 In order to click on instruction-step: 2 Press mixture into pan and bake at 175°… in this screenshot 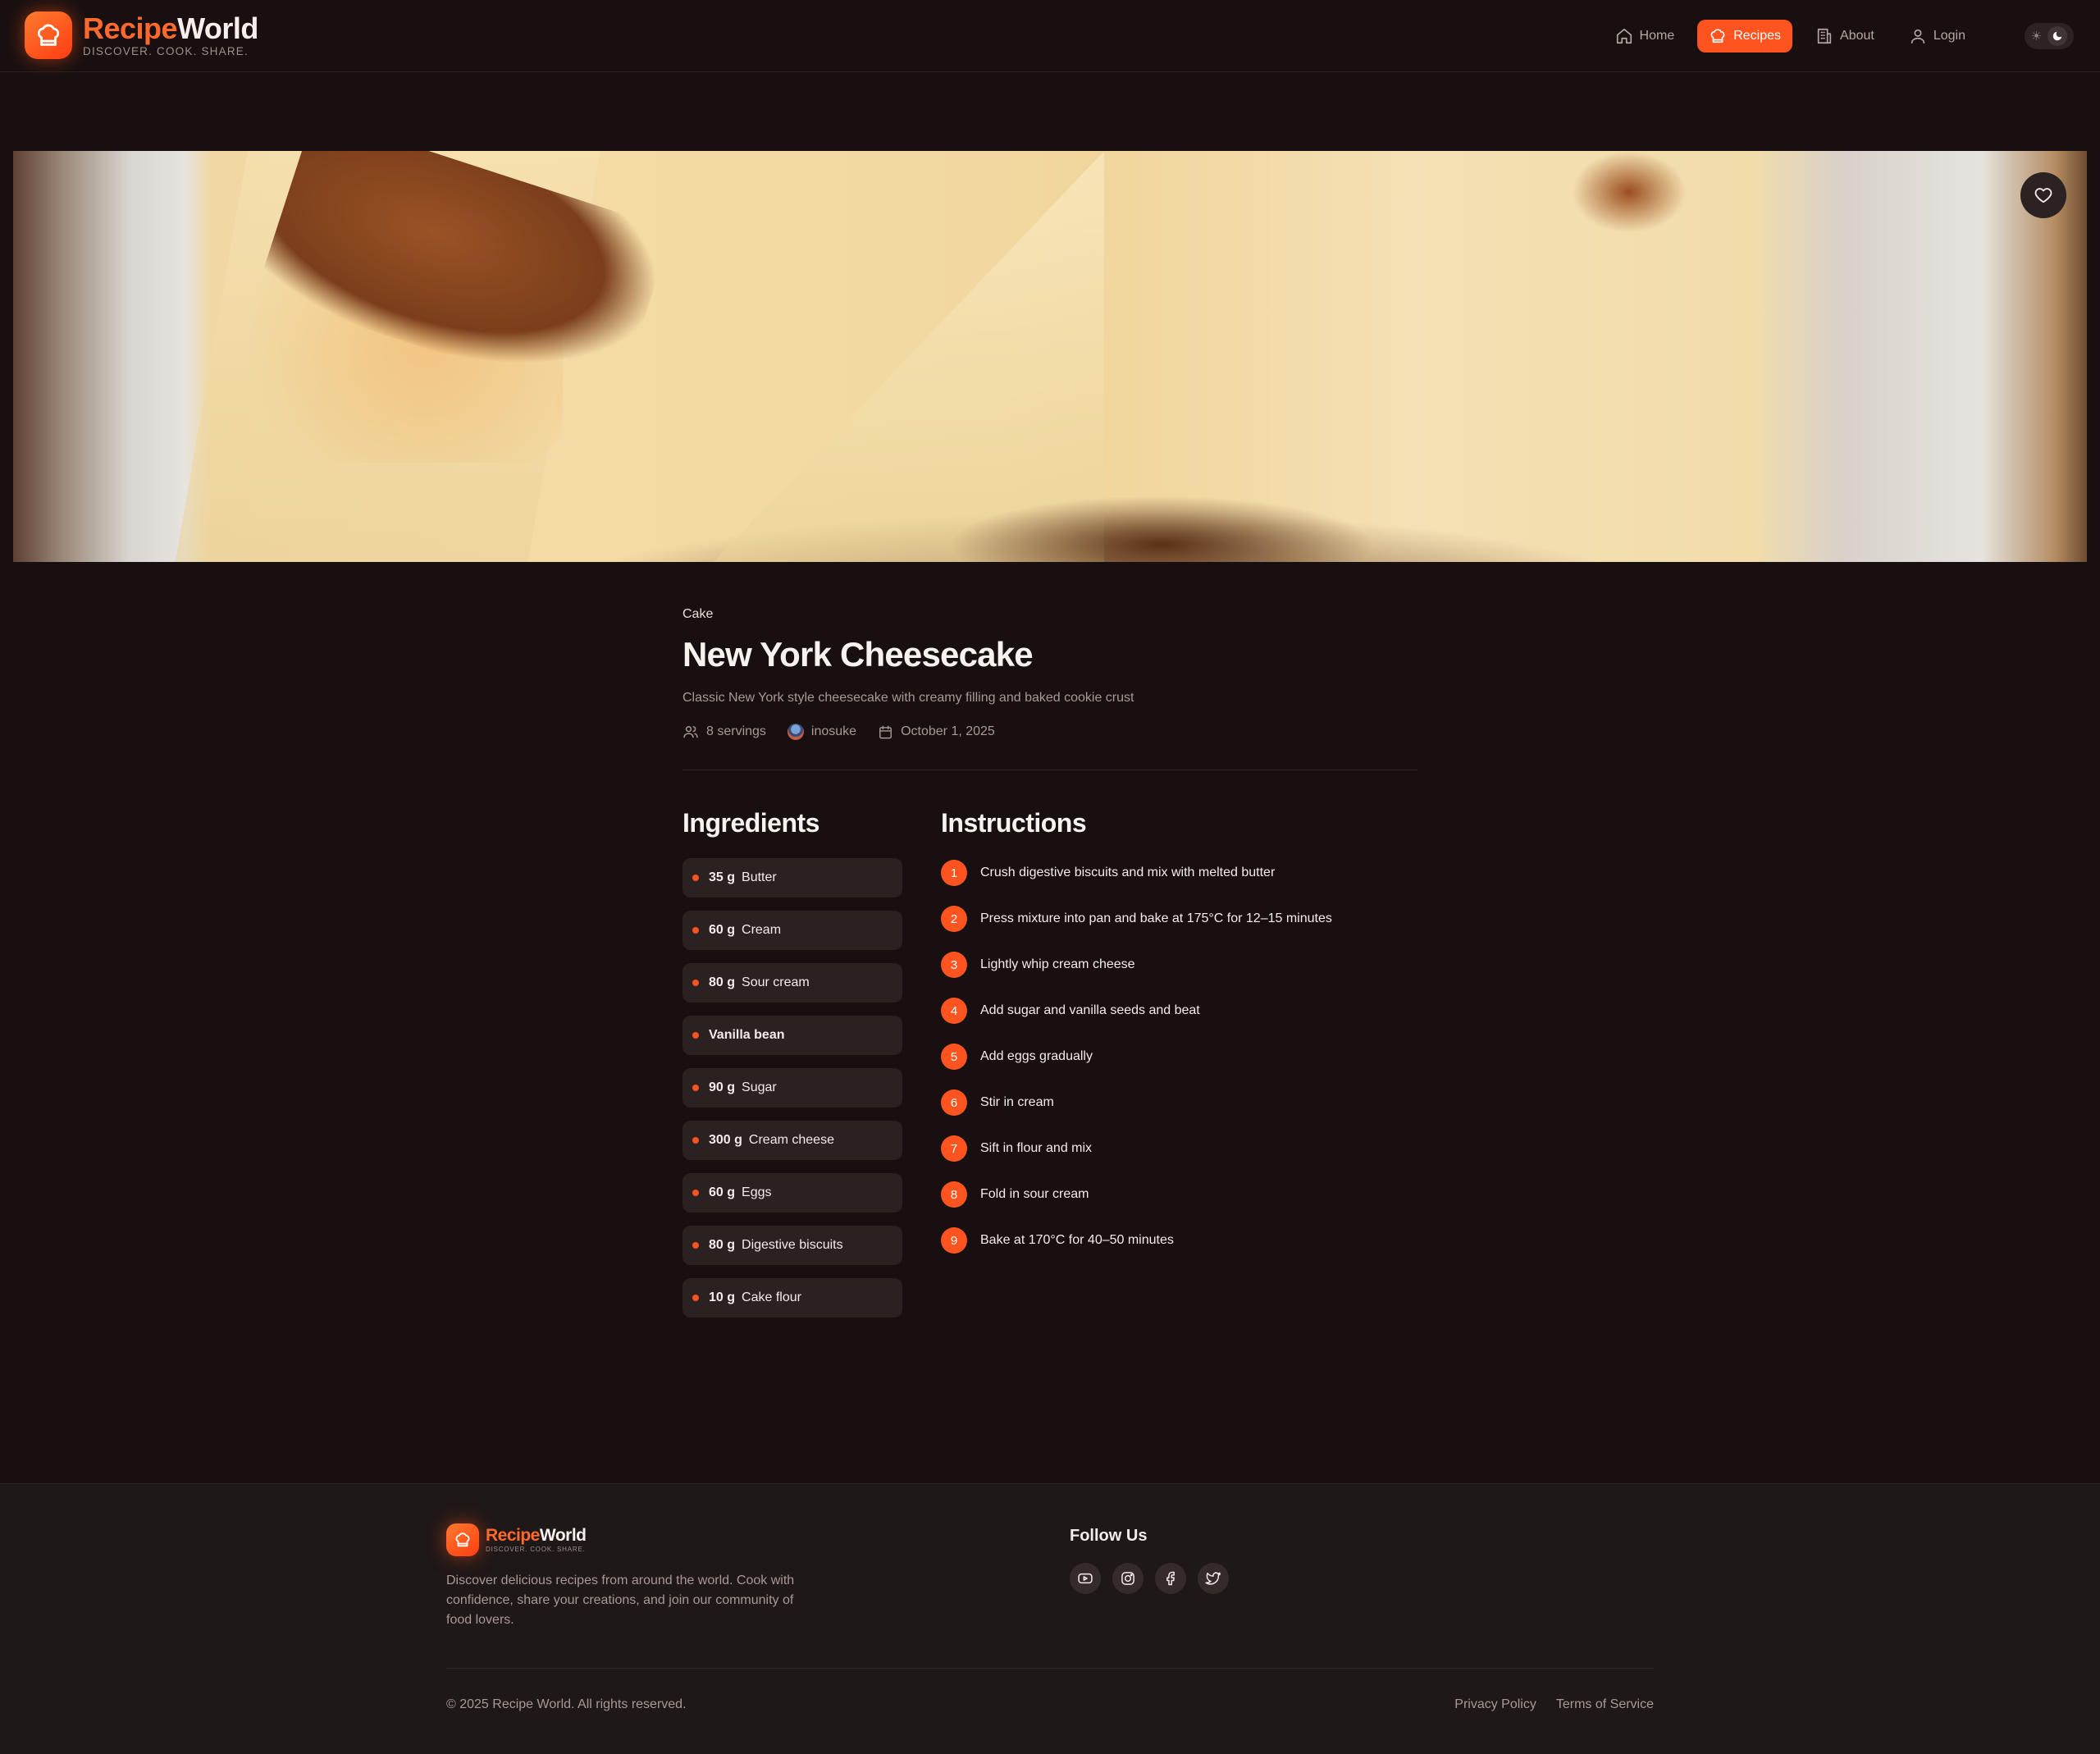, I will do `click(1171, 919)`.